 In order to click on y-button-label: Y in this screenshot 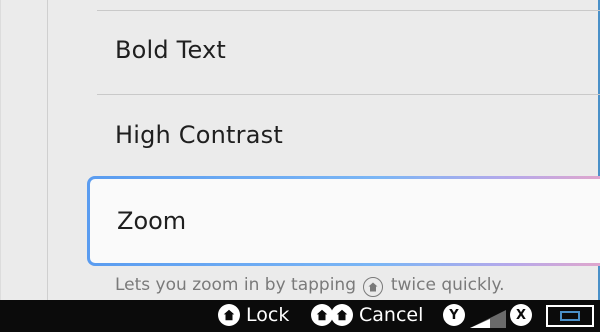, I will do `click(454, 315)`.